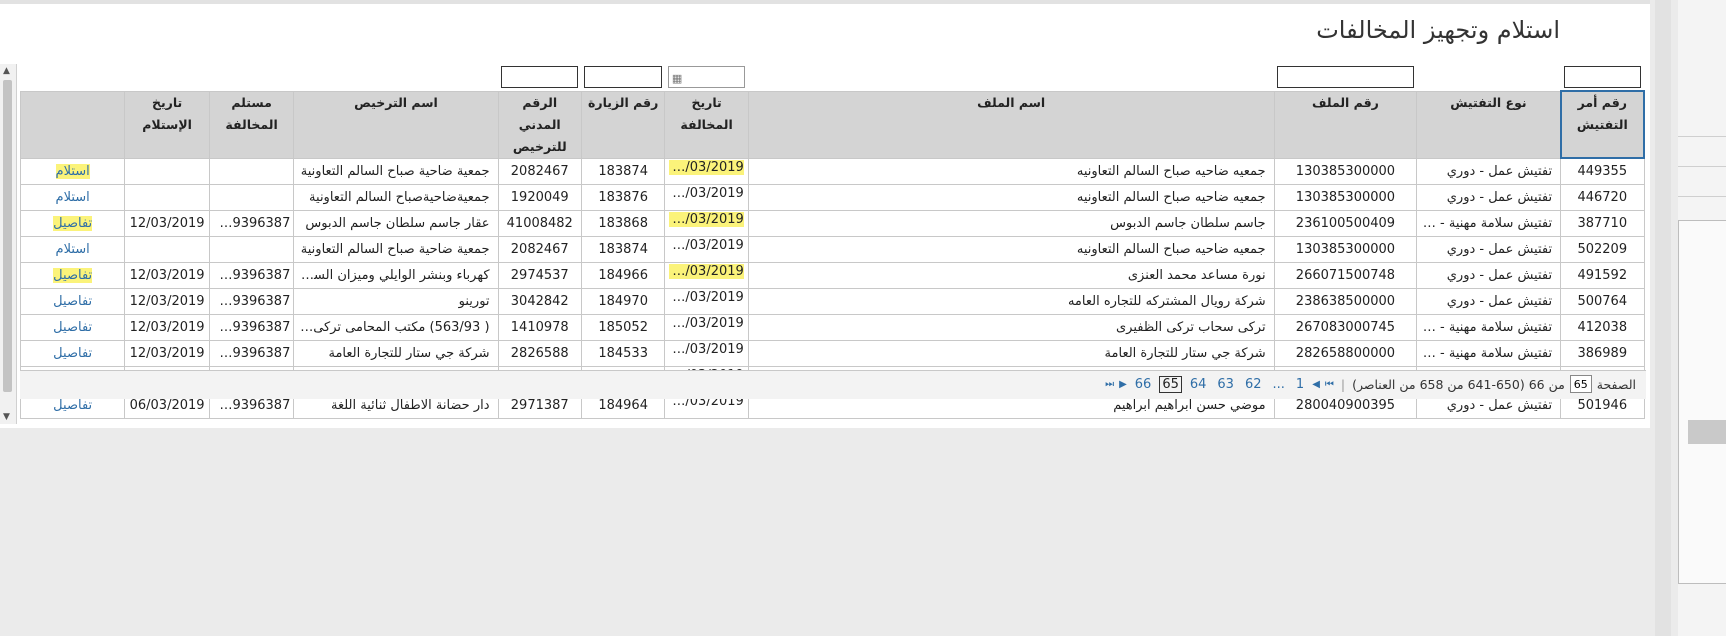 This screenshot has width=1726, height=636. I want to click on cell-inspection-order: 500764, so click(1602, 301).